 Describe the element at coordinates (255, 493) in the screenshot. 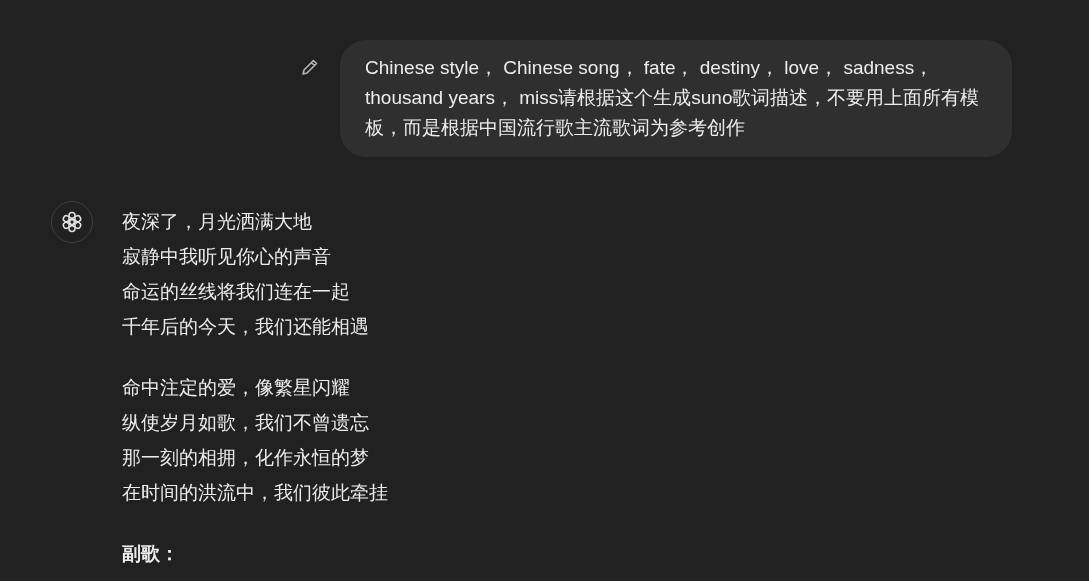

I see `lyric-line: 在时间的洪流中，我们彼此牵挂` at that location.